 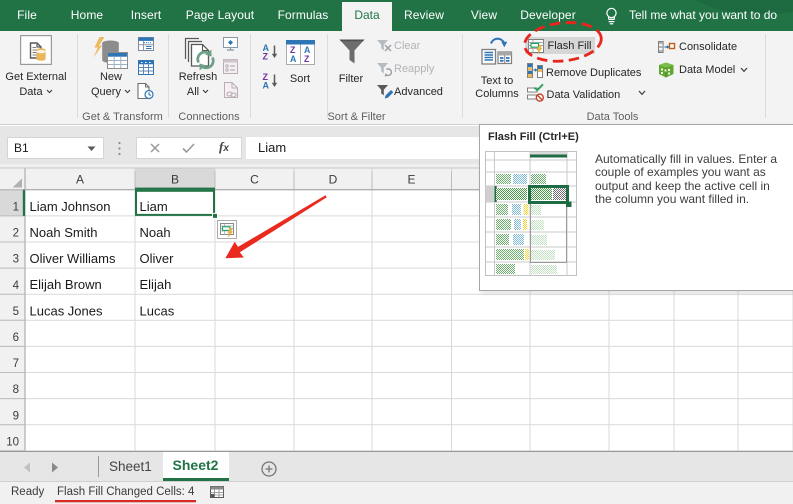 I want to click on svg-text: 6, so click(x=16, y=338).